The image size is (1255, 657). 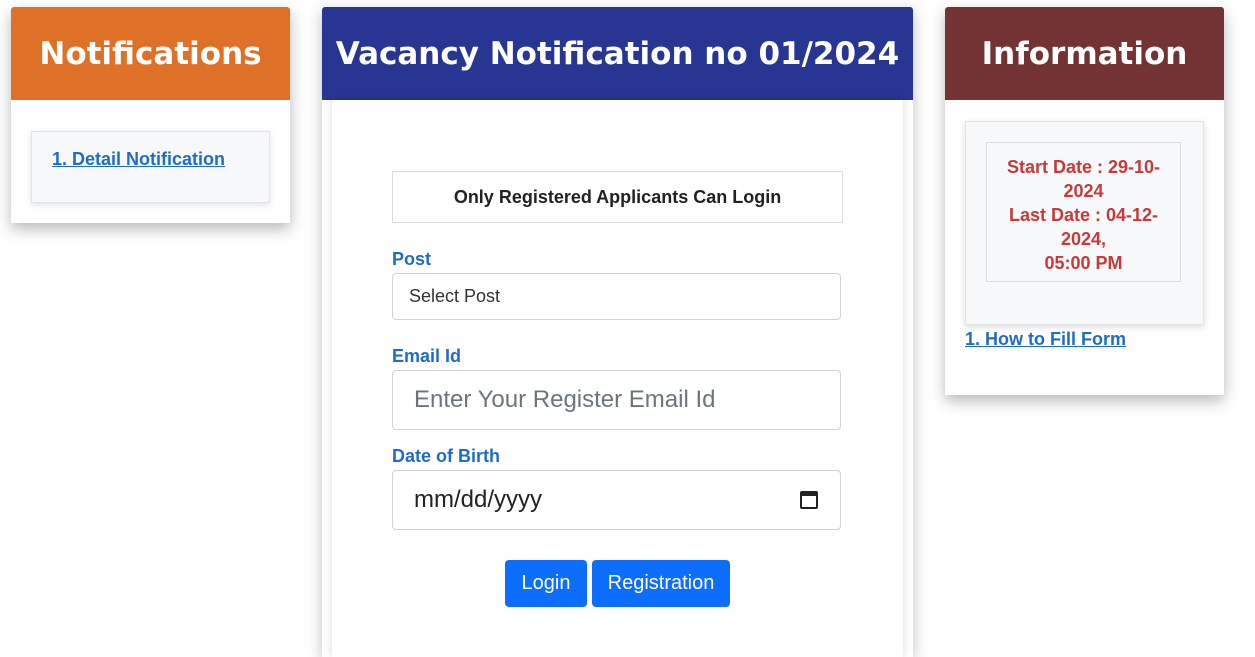 I want to click on login-button: Login, so click(x=546, y=583).